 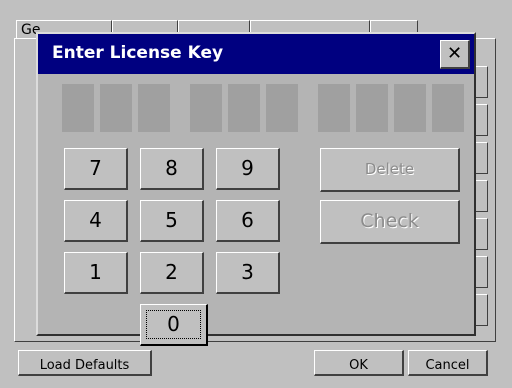 I want to click on close-icon: ✕, so click(x=454, y=53).